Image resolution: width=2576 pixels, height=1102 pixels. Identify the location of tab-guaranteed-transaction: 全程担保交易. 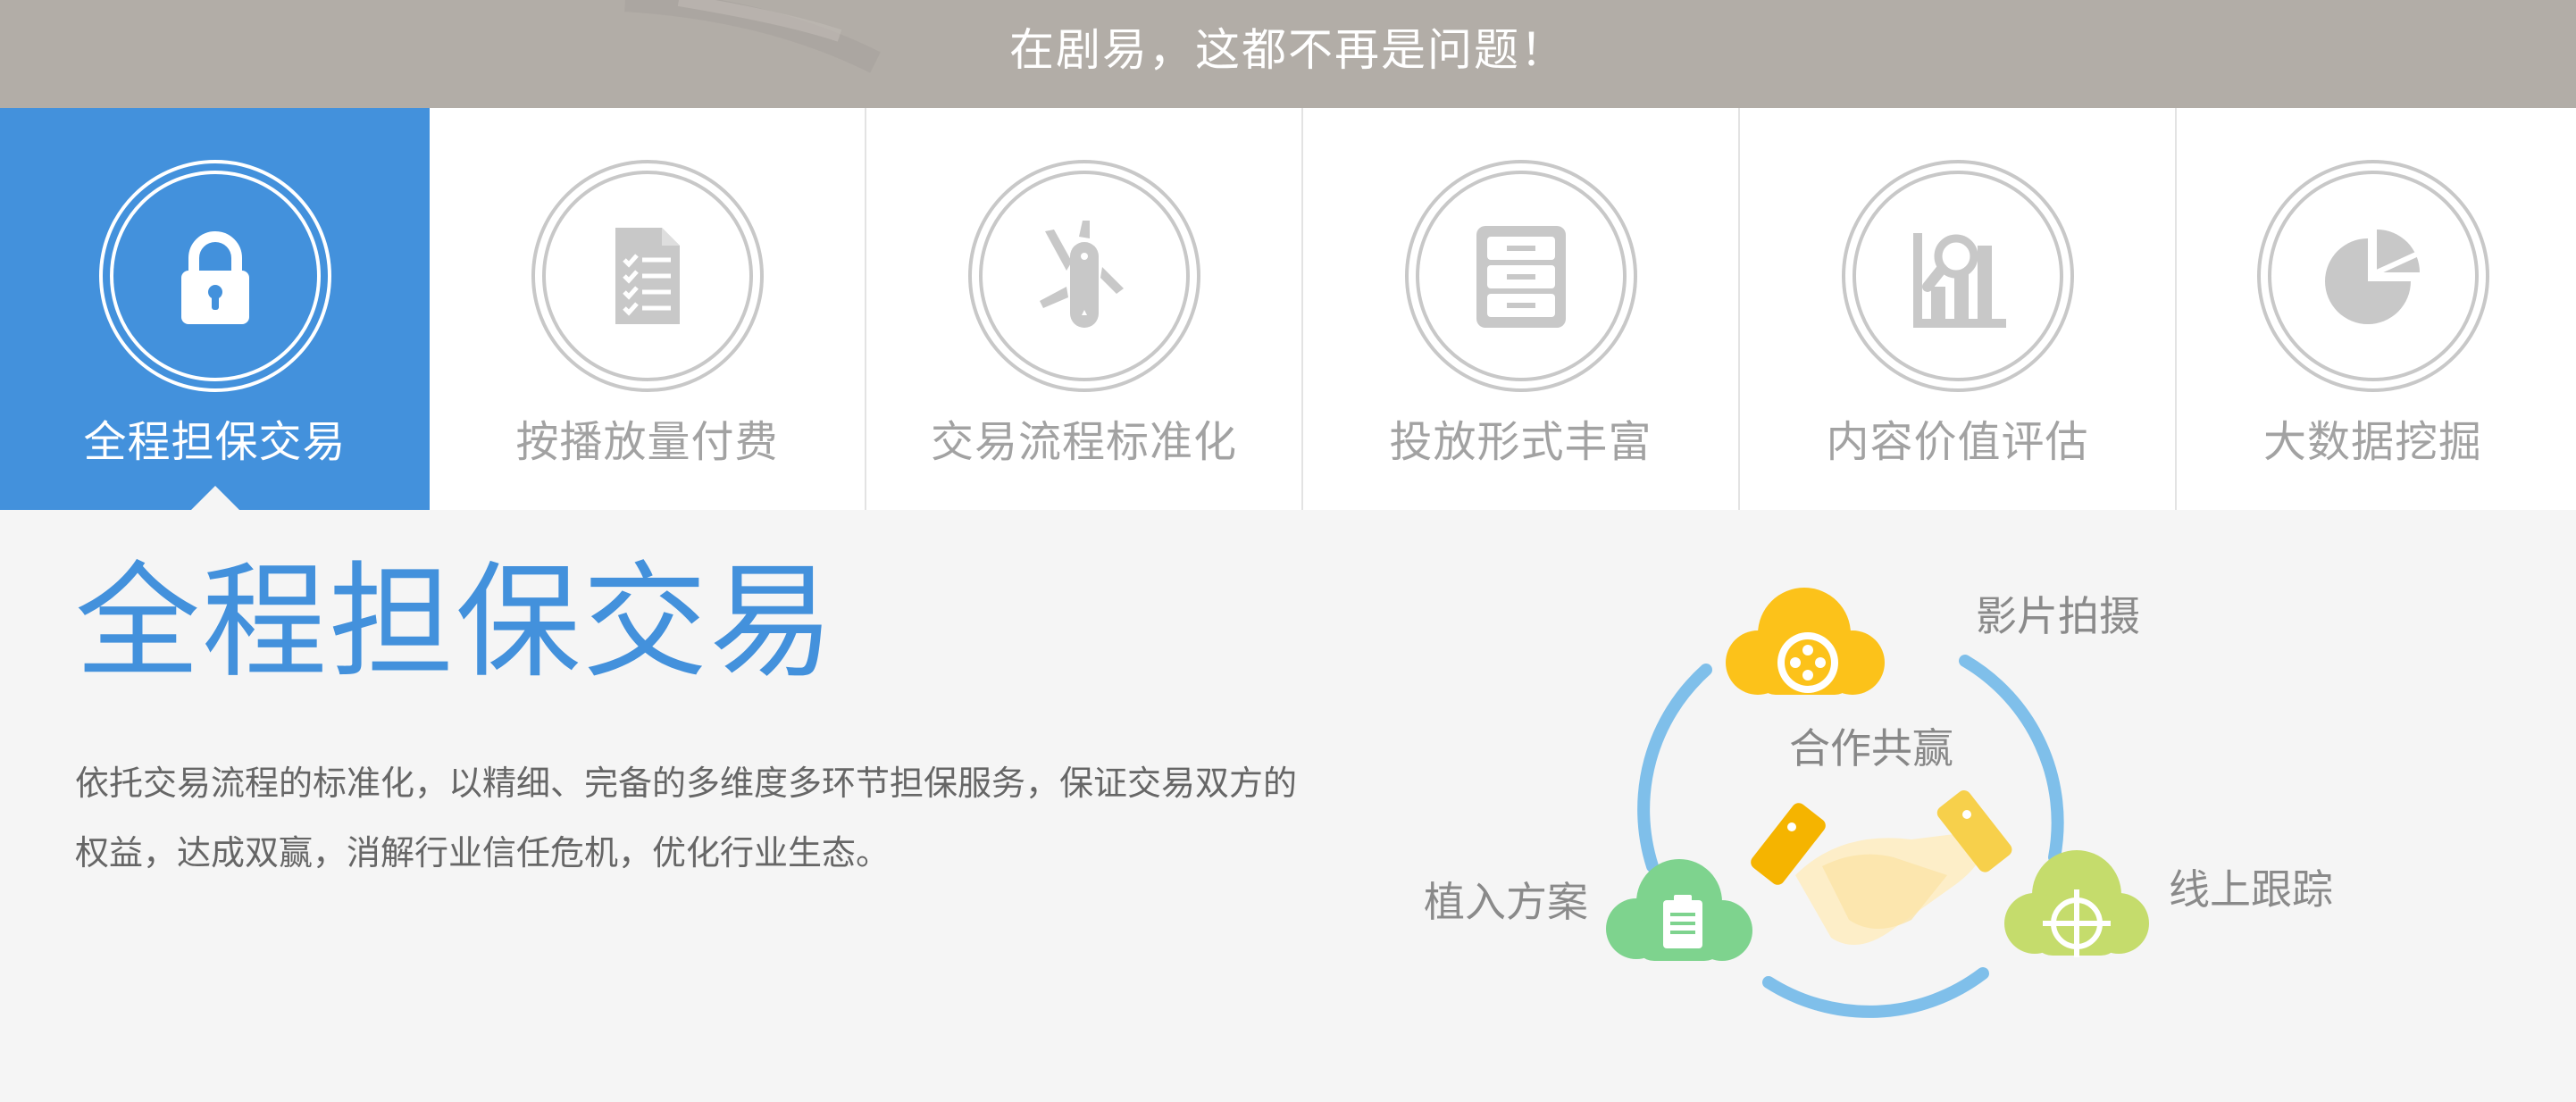
(215, 309).